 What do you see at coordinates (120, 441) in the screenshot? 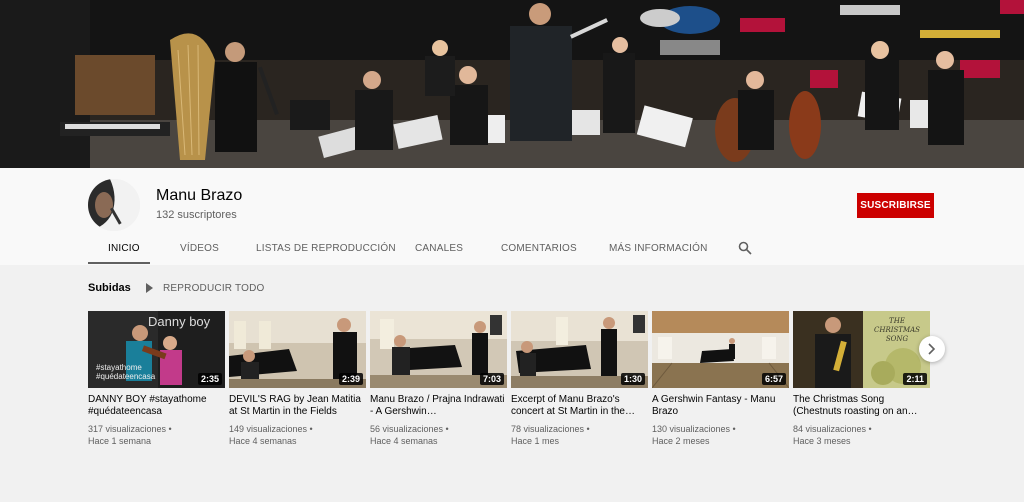
I see `video-age: Hace 1 semana` at bounding box center [120, 441].